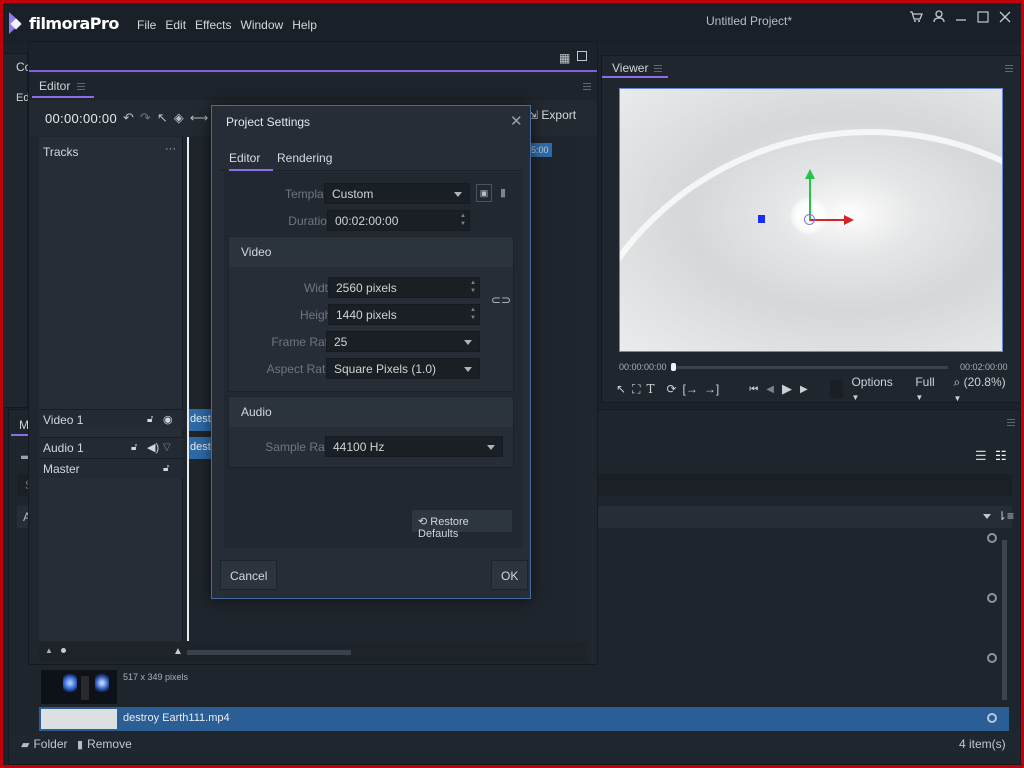 The image size is (1024, 768). I want to click on waveform-icon: ▽, so click(167, 447).